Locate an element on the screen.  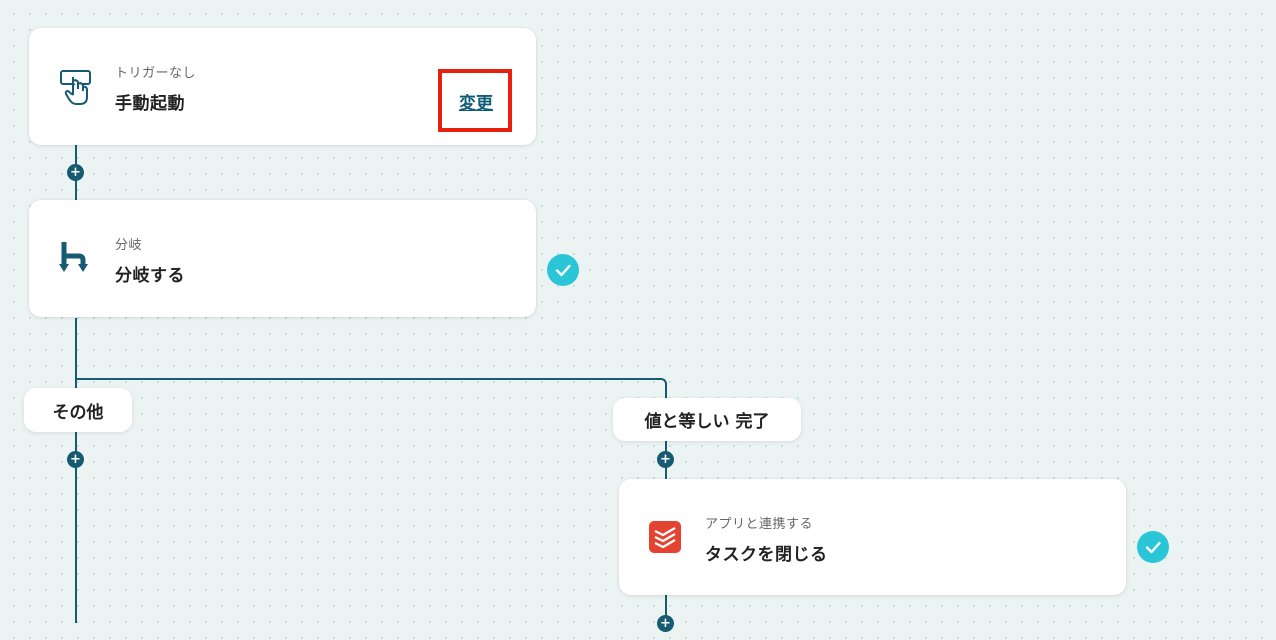
app-action-node-card: アプリと連携する タスクを閉じる is located at coordinates (872, 537).